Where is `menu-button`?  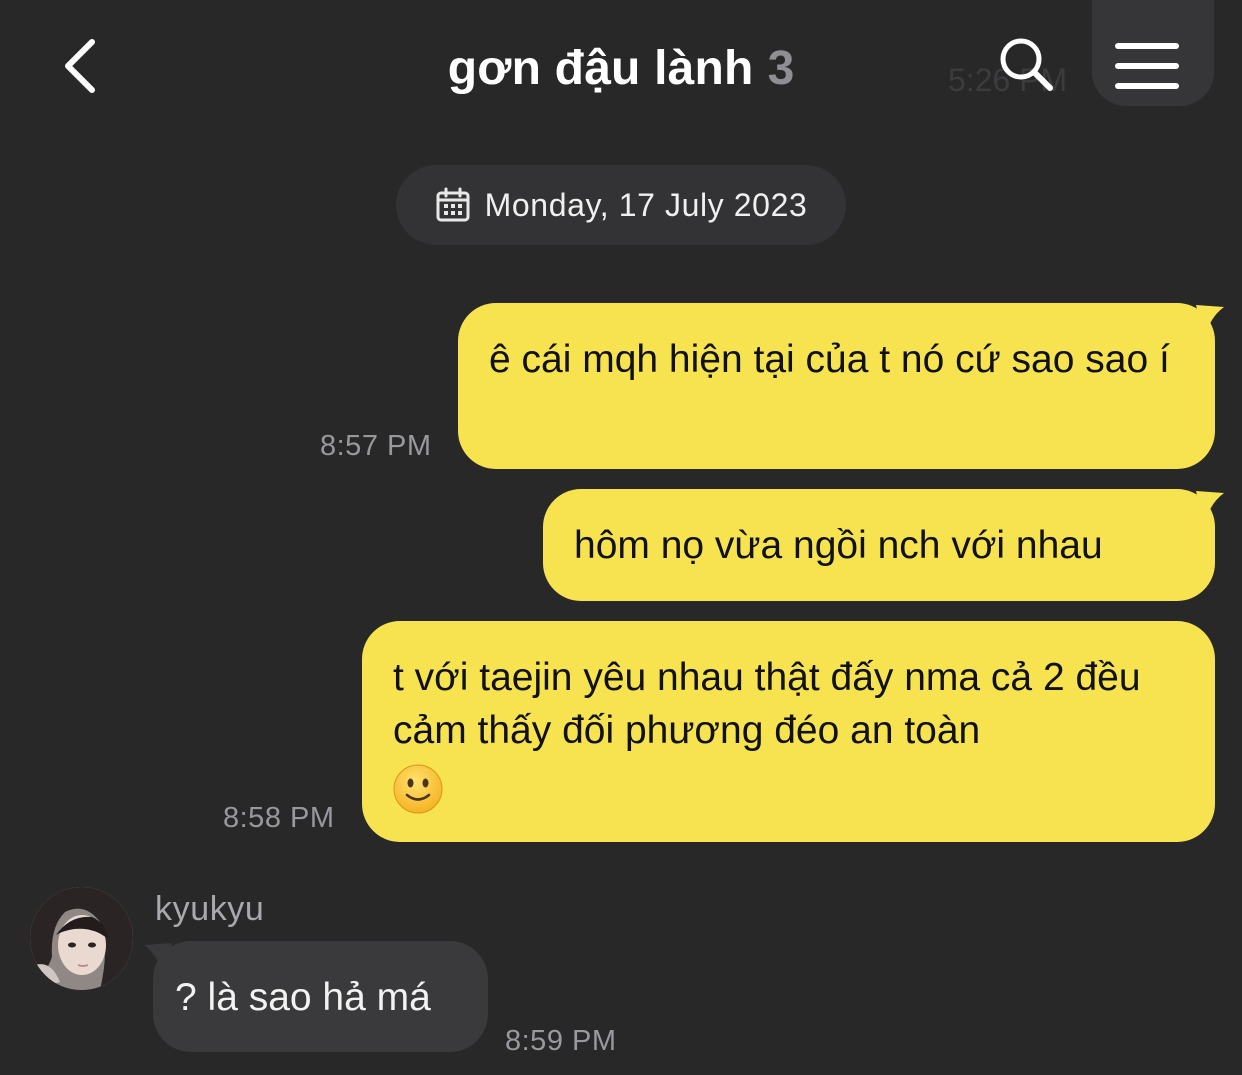 menu-button is located at coordinates (1147, 66).